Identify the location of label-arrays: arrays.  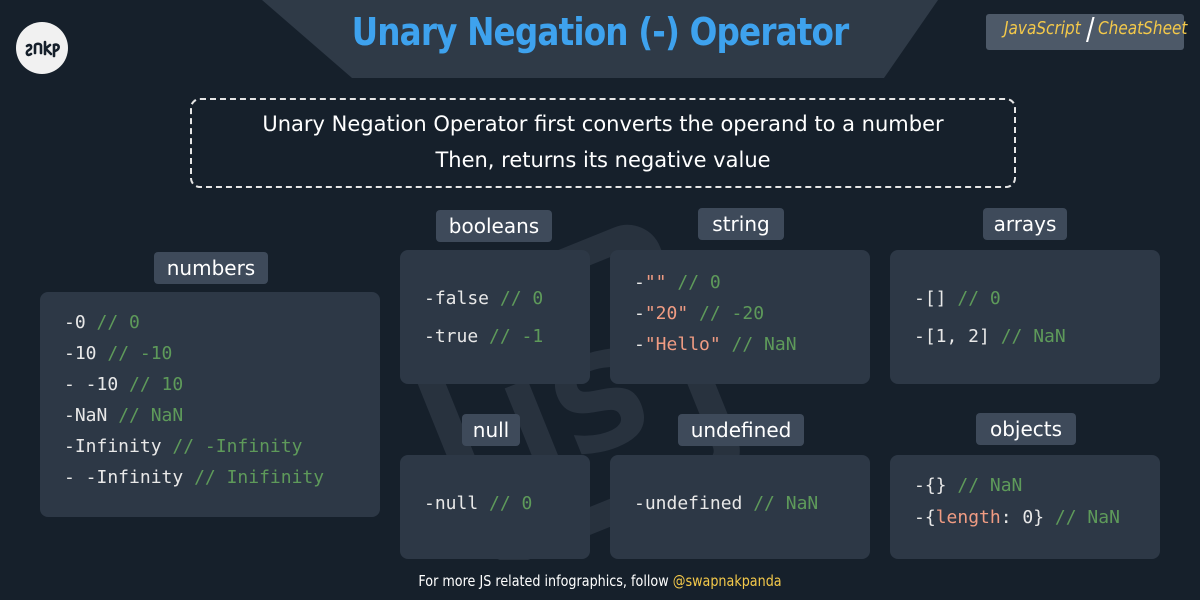
(1025, 224).